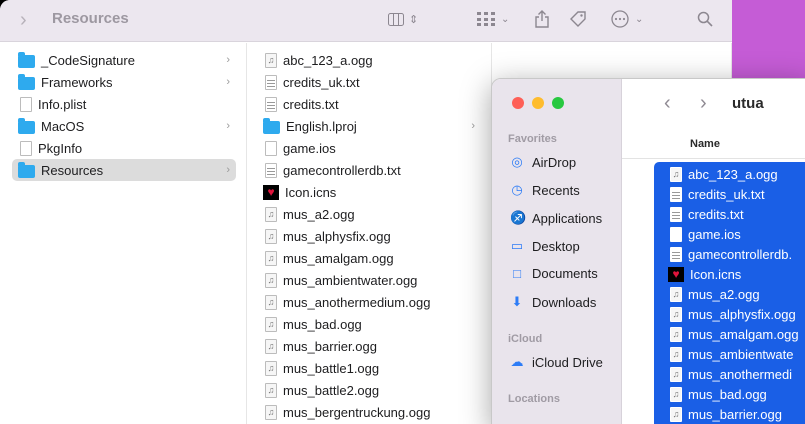 This screenshot has height=424, width=805. What do you see at coordinates (518, 103) in the screenshot?
I see `close-button` at bounding box center [518, 103].